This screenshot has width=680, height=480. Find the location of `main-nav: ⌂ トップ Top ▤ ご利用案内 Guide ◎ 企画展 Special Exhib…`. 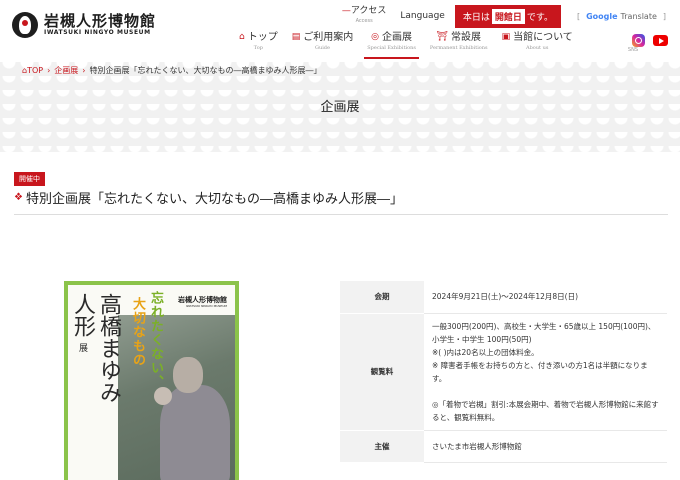

main-nav: ⌂ トップ Top ▤ ご利用案内 Guide ◎ 企画展 Special Exhib… is located at coordinates (406, 45).